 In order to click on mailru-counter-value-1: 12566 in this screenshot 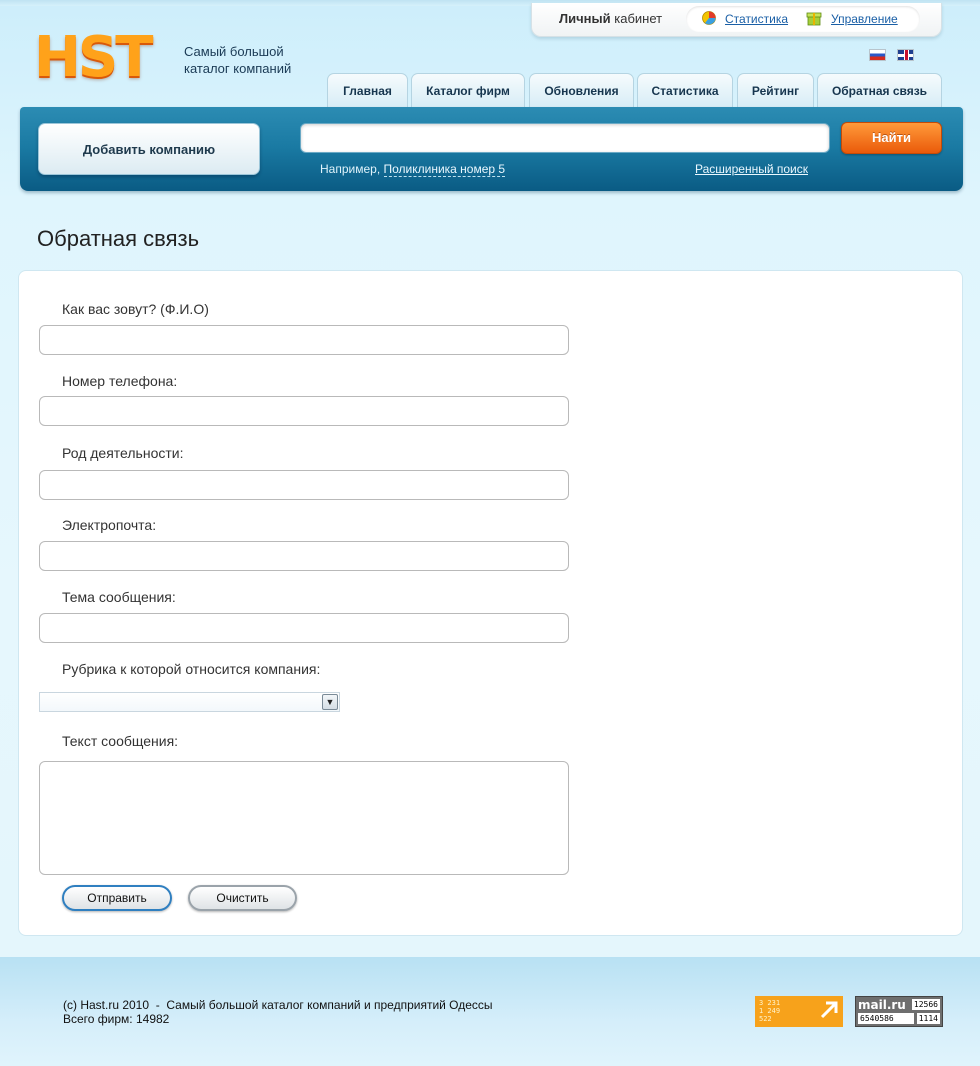, I will do `click(925, 1004)`.